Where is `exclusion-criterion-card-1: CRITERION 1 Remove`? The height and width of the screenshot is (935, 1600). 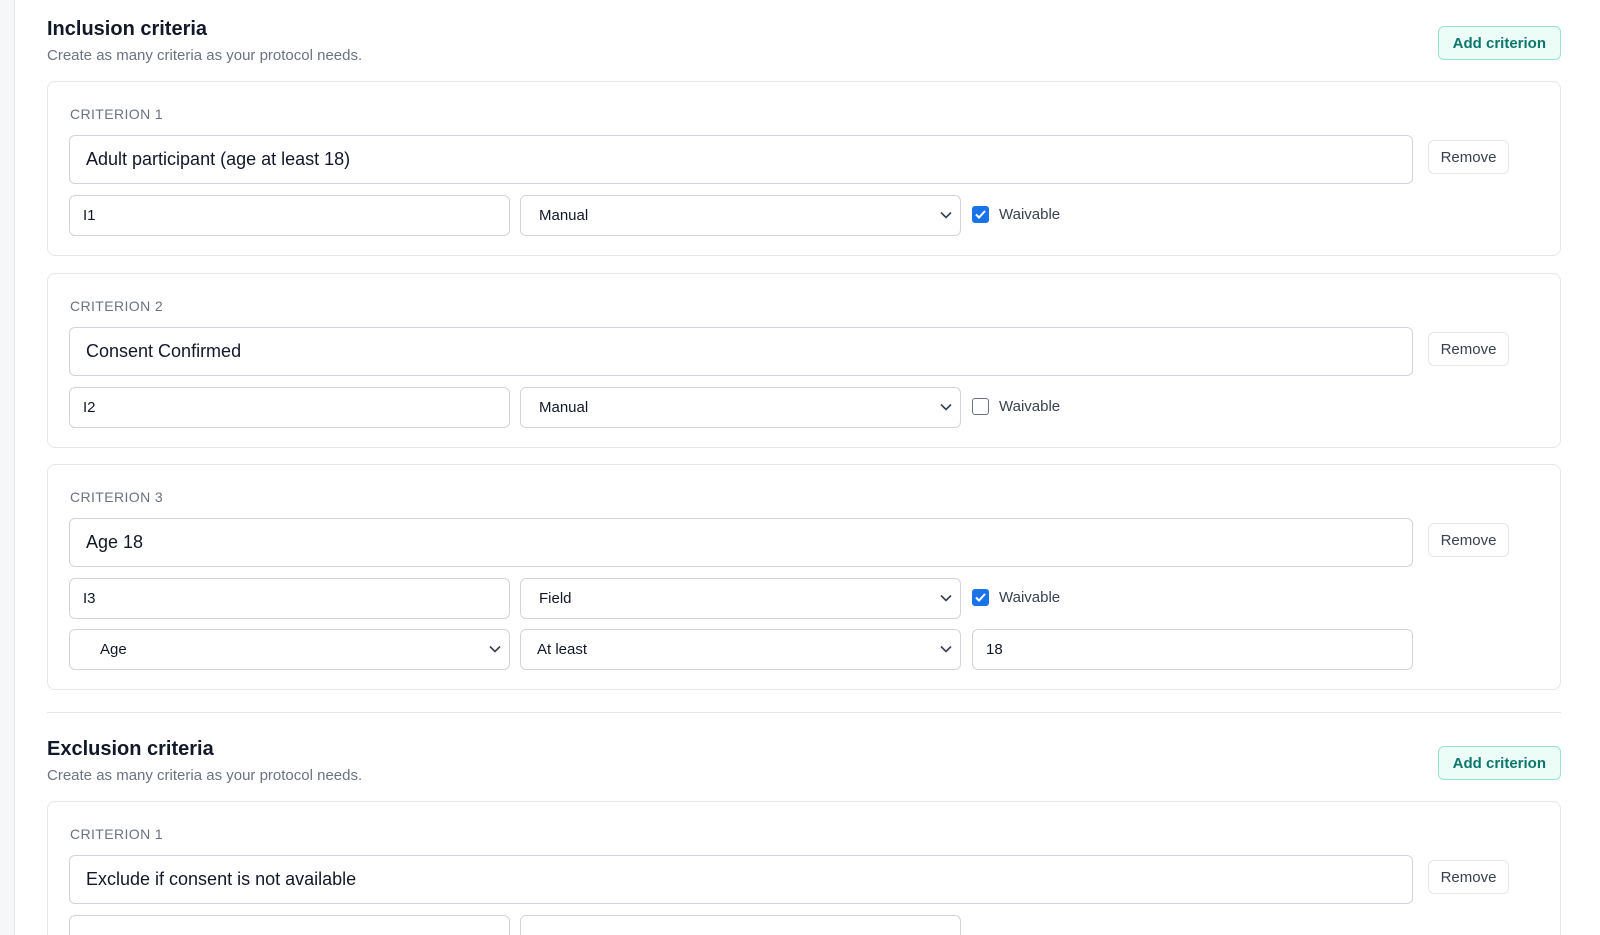 exclusion-criterion-card-1: CRITERION 1 Remove is located at coordinates (804, 868).